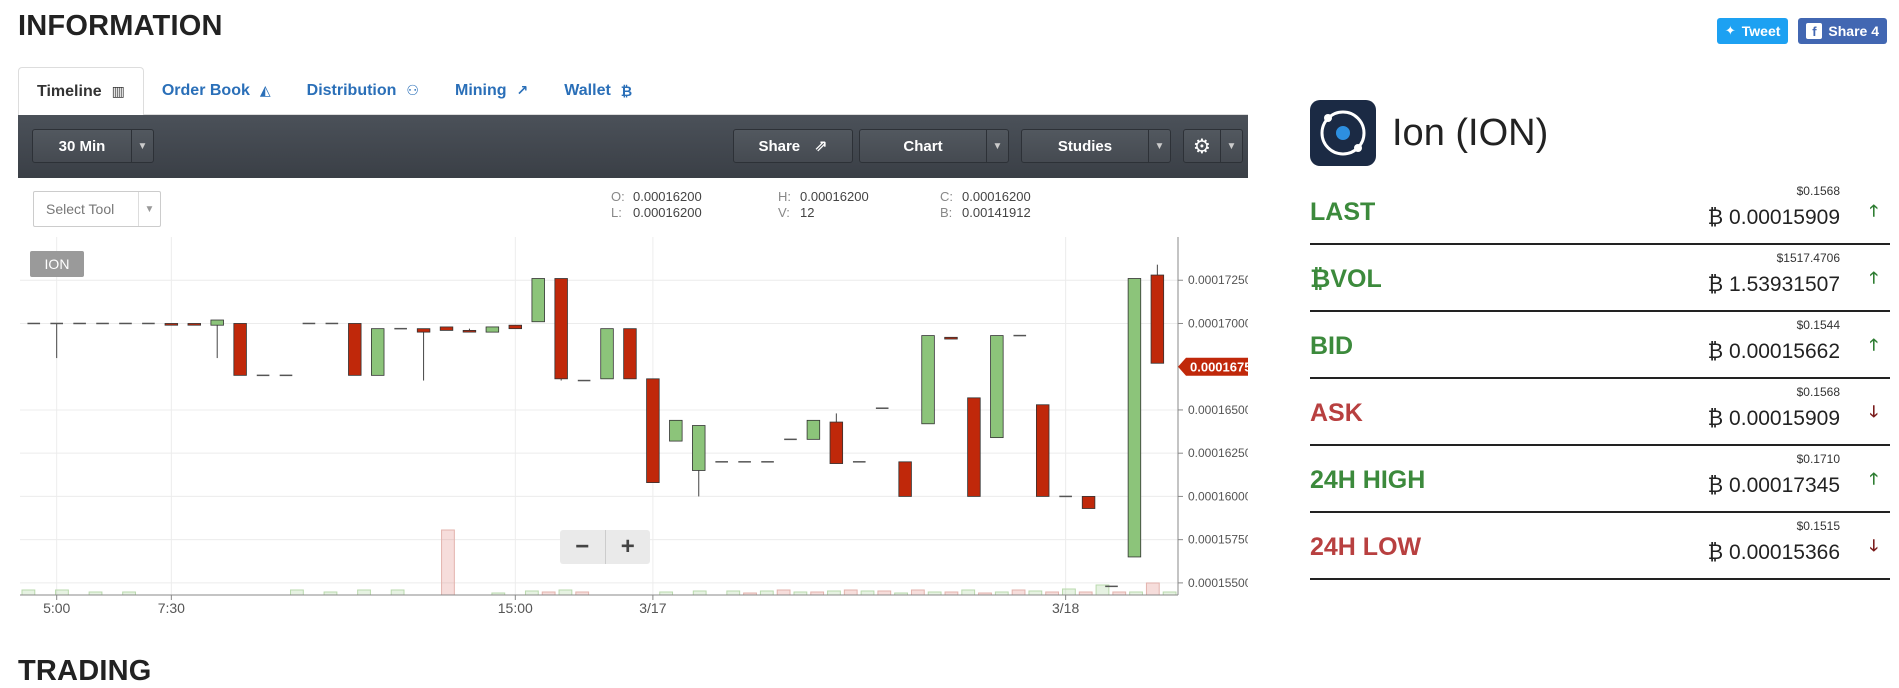 Image resolution: width=1899 pixels, height=688 pixels. I want to click on tab-timeline: Timeline ▥, so click(81, 91).